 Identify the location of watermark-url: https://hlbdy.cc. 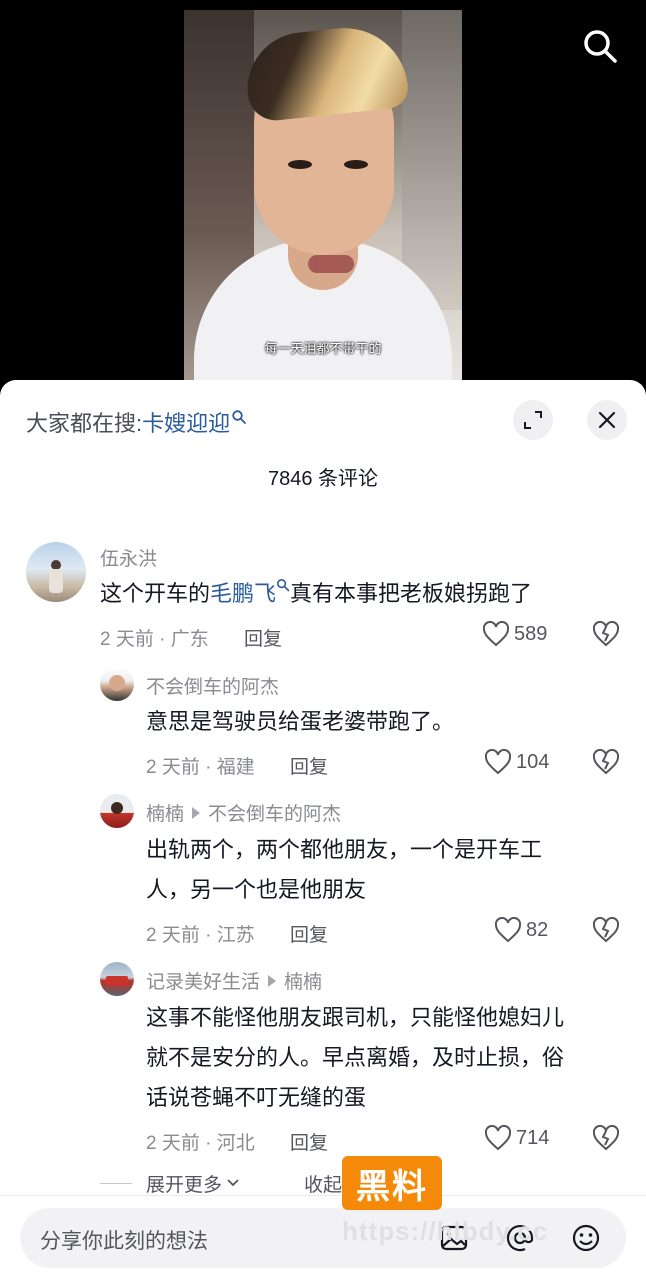
(445, 1231).